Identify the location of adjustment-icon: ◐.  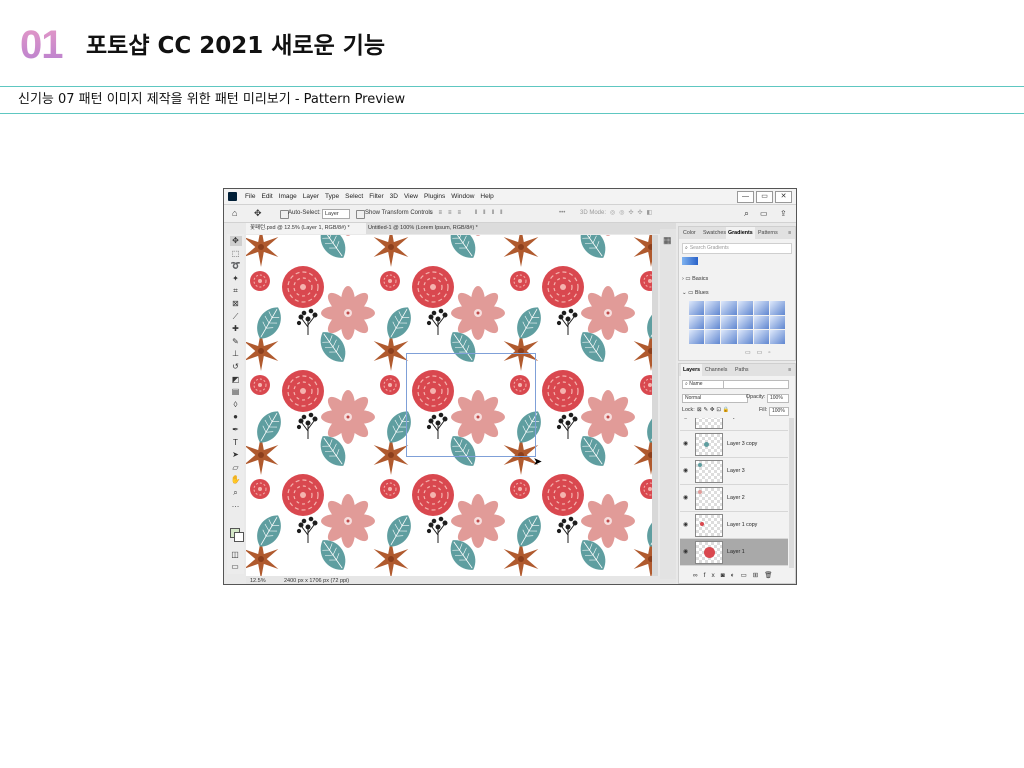
(736, 575).